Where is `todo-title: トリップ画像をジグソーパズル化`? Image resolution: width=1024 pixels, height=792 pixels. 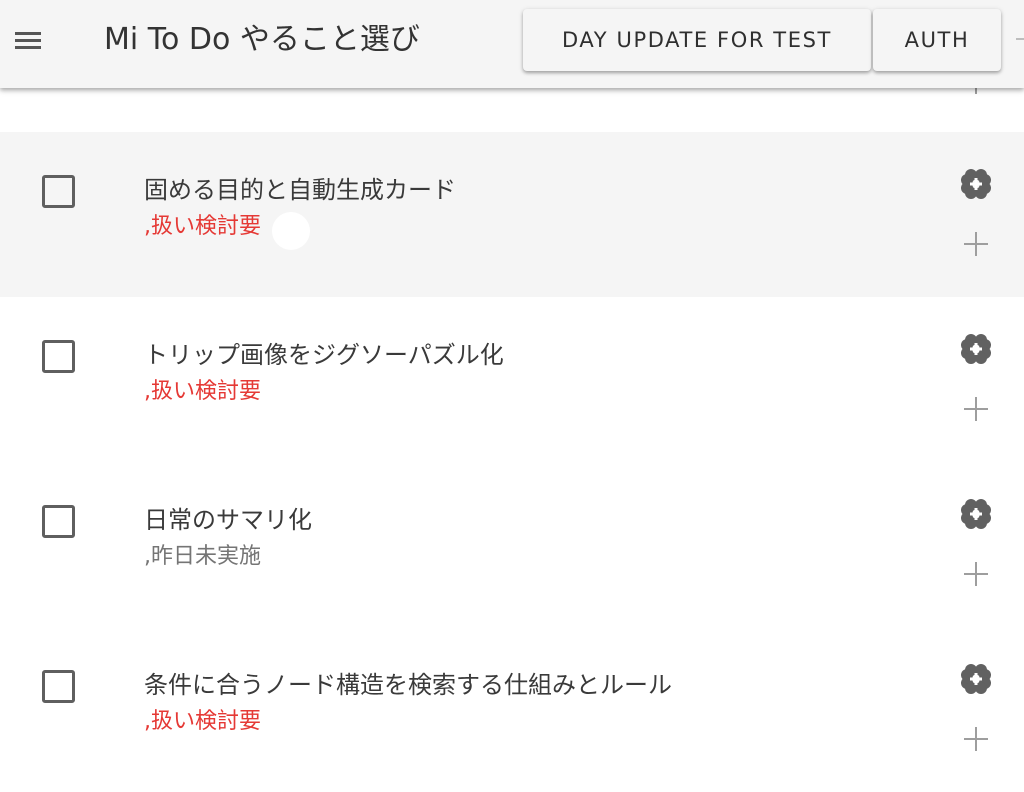 todo-title: トリップ画像をジグソーパズル化 is located at coordinates (324, 355).